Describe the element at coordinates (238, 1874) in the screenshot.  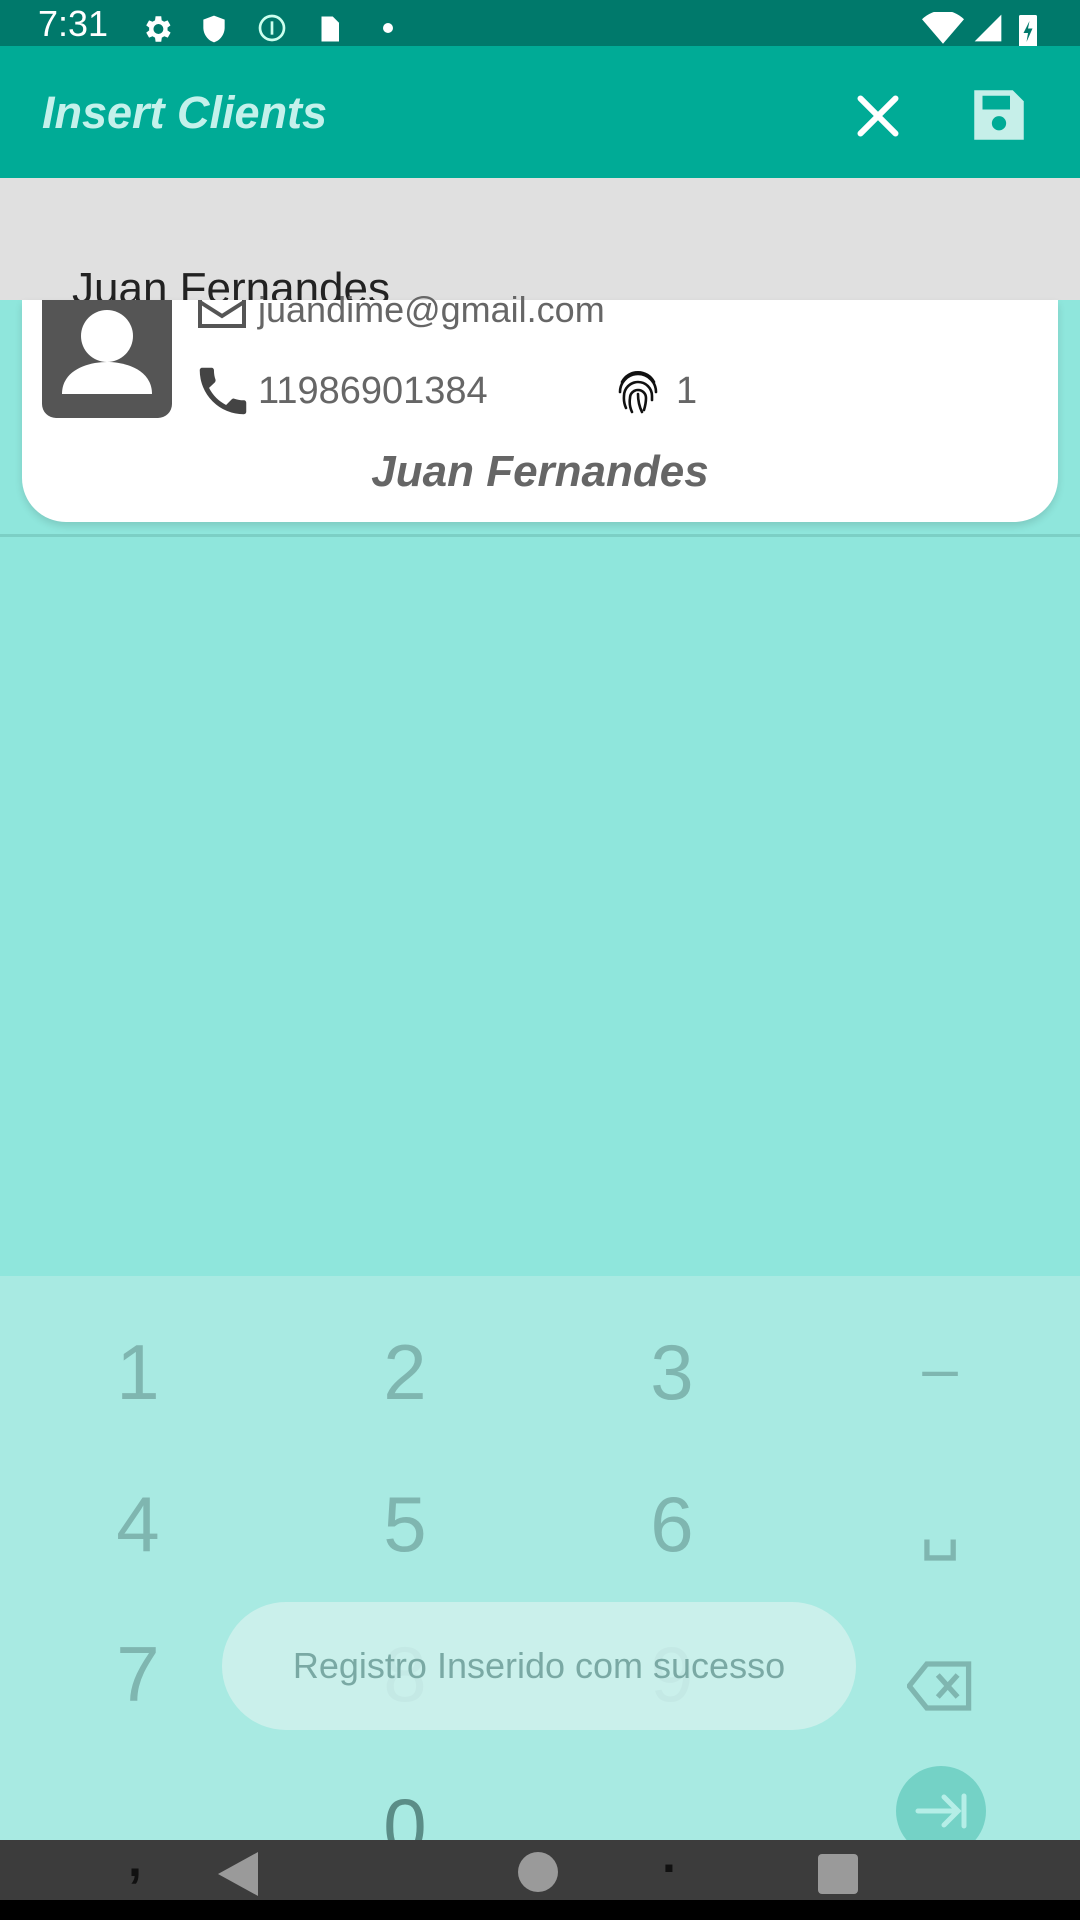
I see `back-icon` at that location.